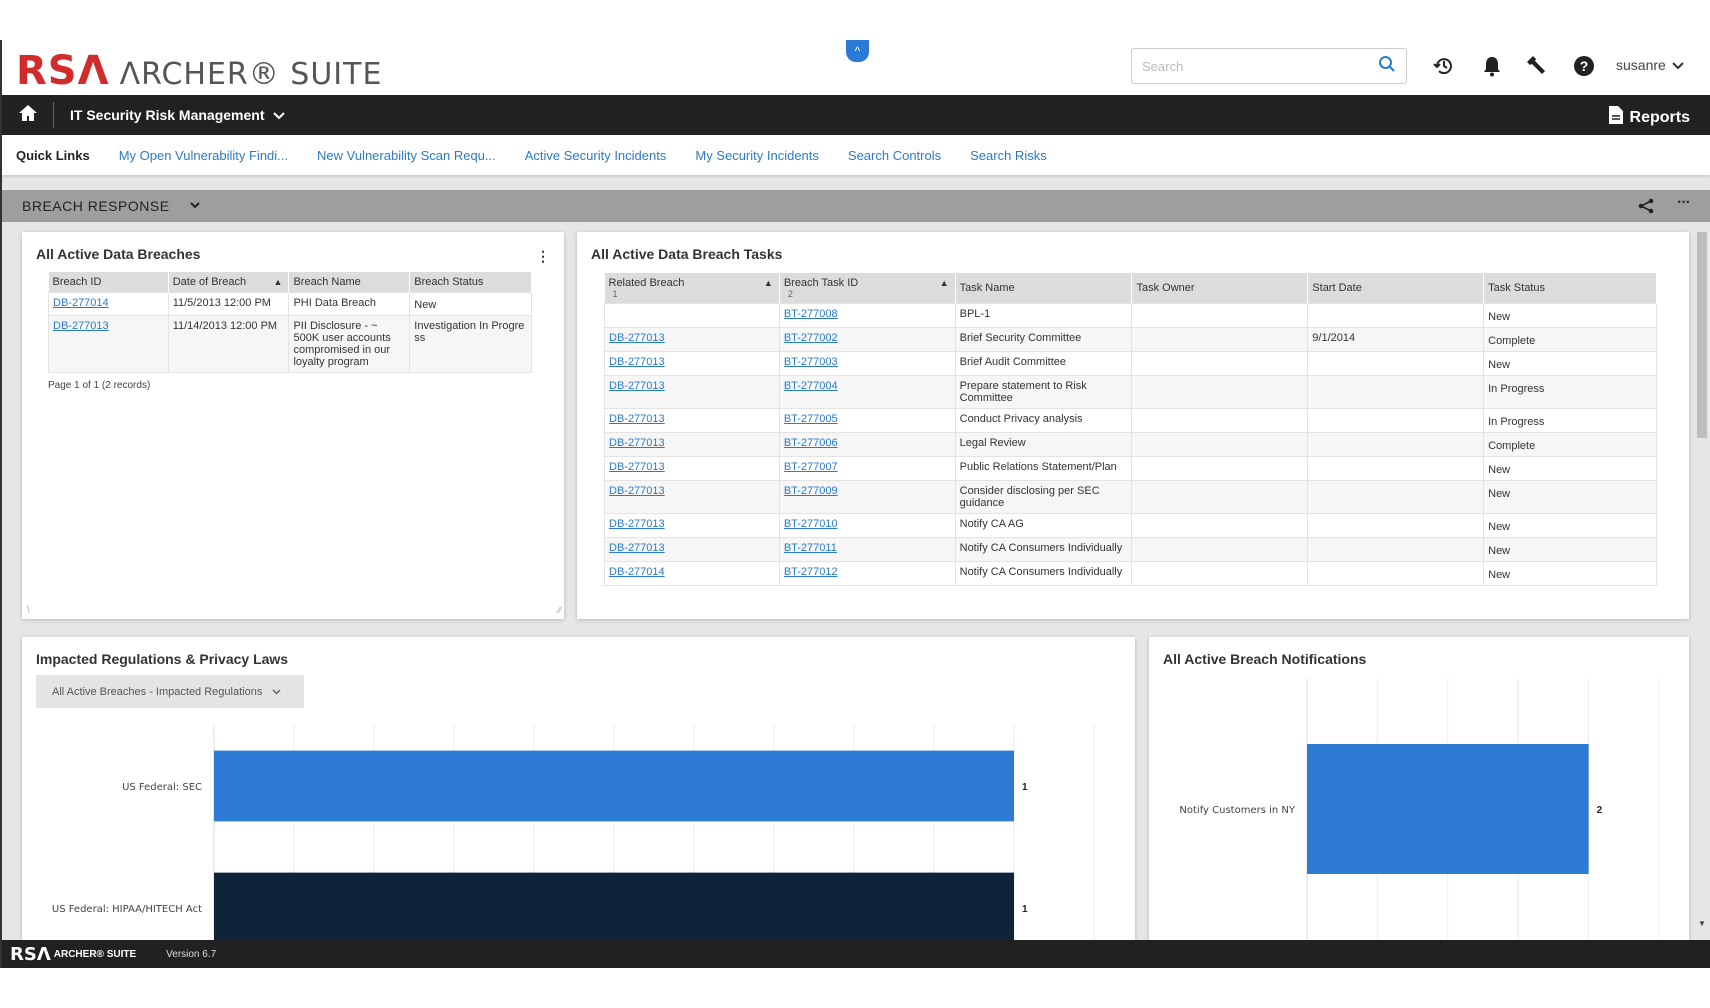 Image resolution: width=1710 pixels, height=1008 pixels. I want to click on column-header-task-owner: Task Owner, so click(1220, 288).